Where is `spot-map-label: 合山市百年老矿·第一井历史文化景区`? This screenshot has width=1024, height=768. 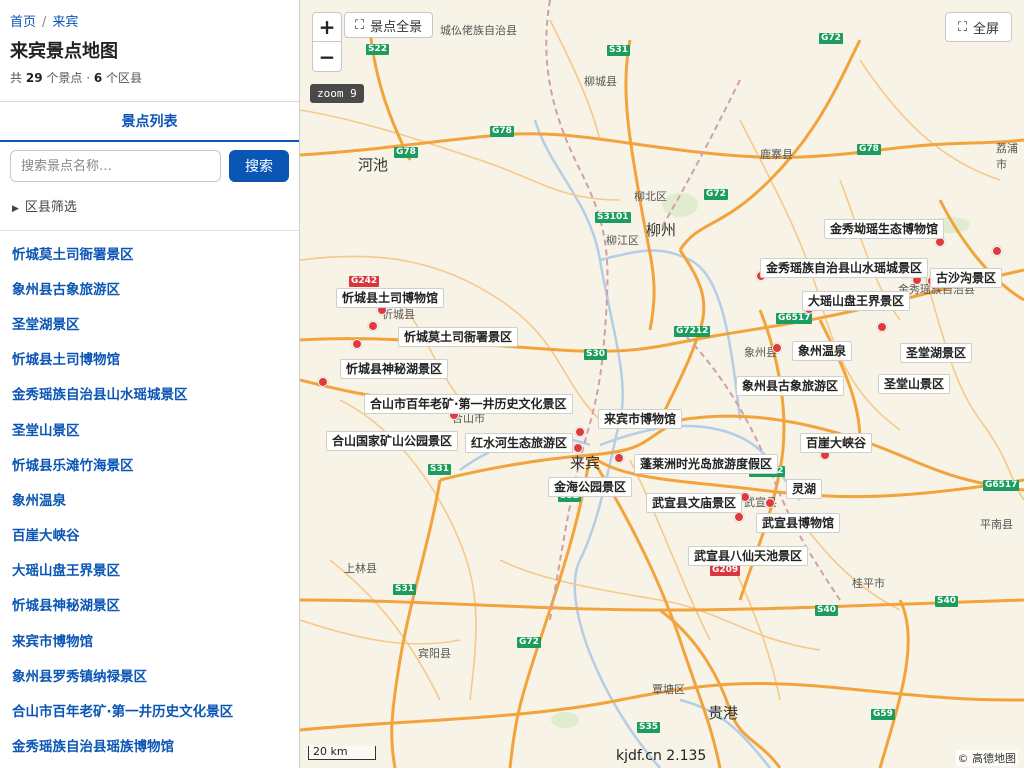 spot-map-label: 合山市百年老矿·第一井历史文化景区 is located at coordinates (468, 404).